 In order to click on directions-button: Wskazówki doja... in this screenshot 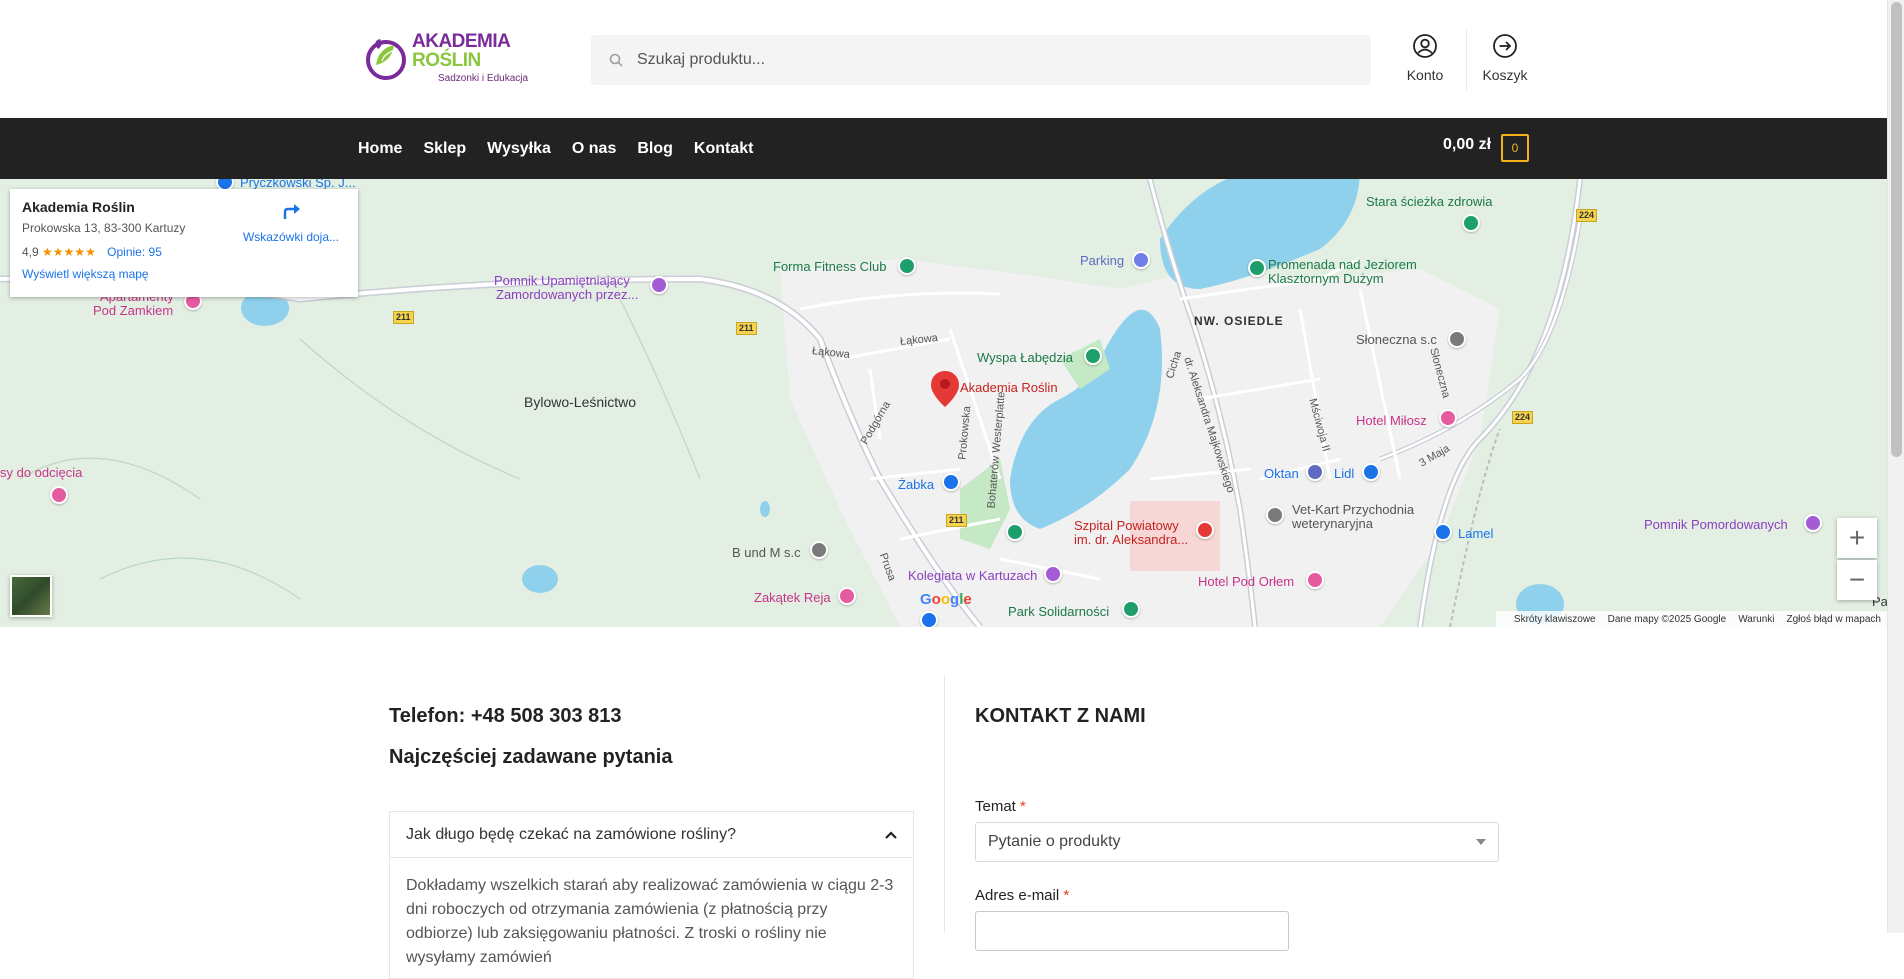, I will do `click(291, 222)`.